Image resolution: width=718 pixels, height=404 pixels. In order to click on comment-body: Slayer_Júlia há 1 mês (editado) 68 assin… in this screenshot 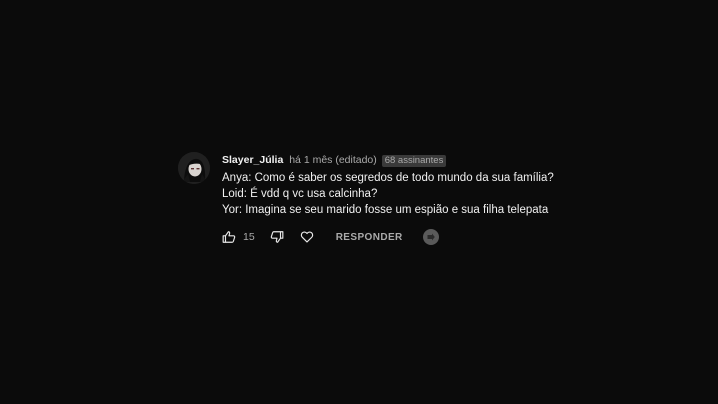, I will do `click(392, 198)`.